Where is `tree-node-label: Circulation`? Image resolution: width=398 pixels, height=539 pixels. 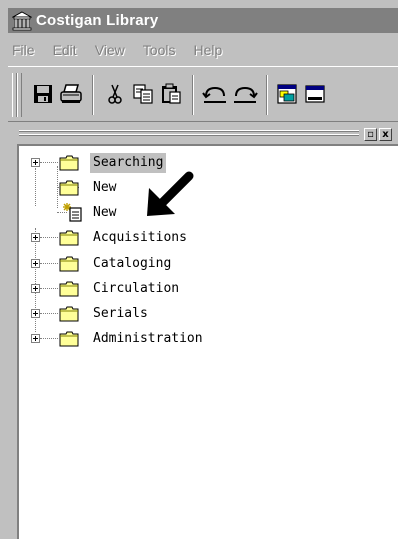 tree-node-label: Circulation is located at coordinates (136, 288).